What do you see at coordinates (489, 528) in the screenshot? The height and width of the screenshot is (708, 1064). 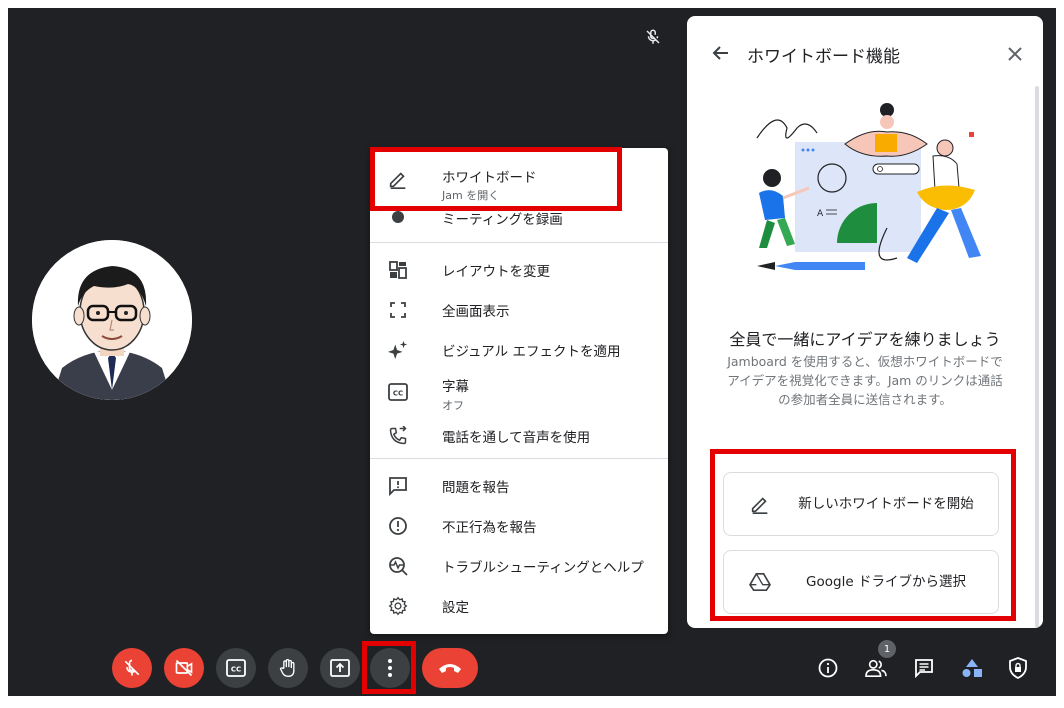 I see `menu-item-label: 不正行為を報告` at bounding box center [489, 528].